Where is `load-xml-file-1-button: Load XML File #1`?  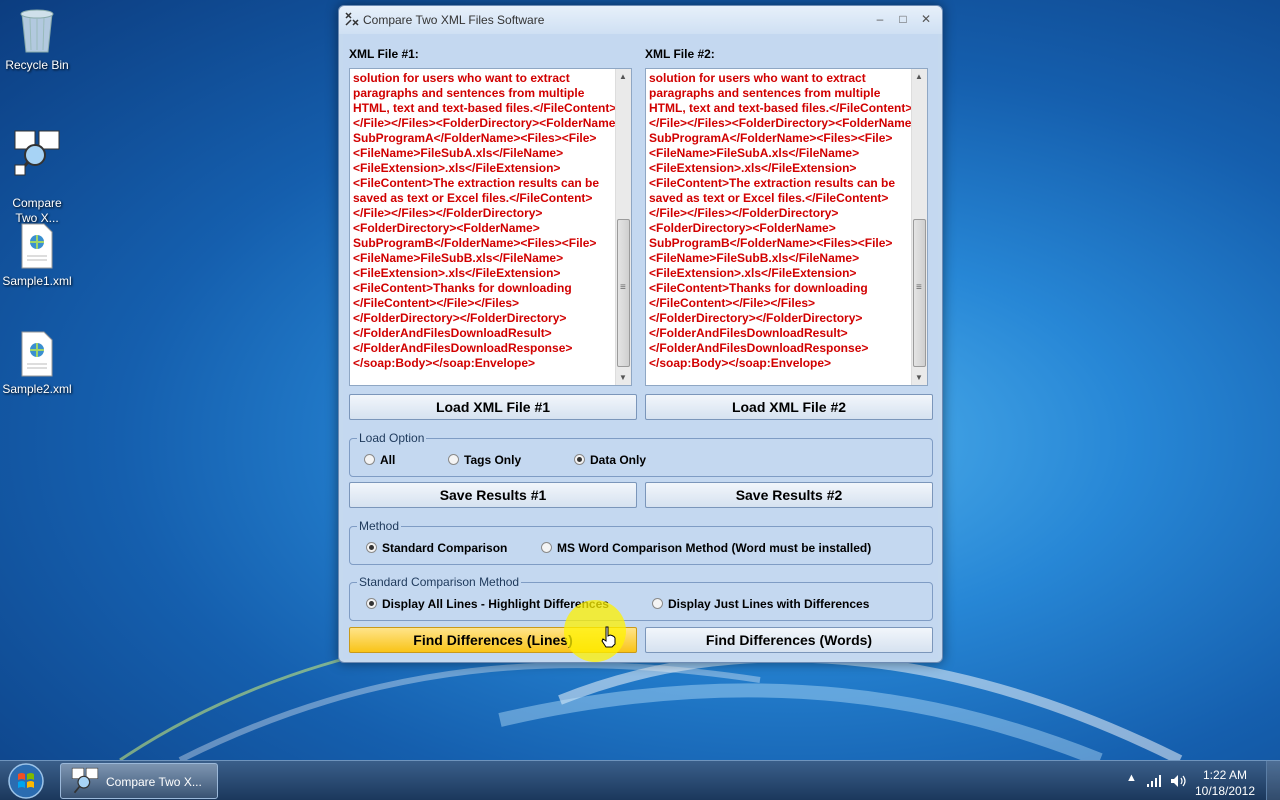
load-xml-file-1-button: Load XML File #1 is located at coordinates (493, 407).